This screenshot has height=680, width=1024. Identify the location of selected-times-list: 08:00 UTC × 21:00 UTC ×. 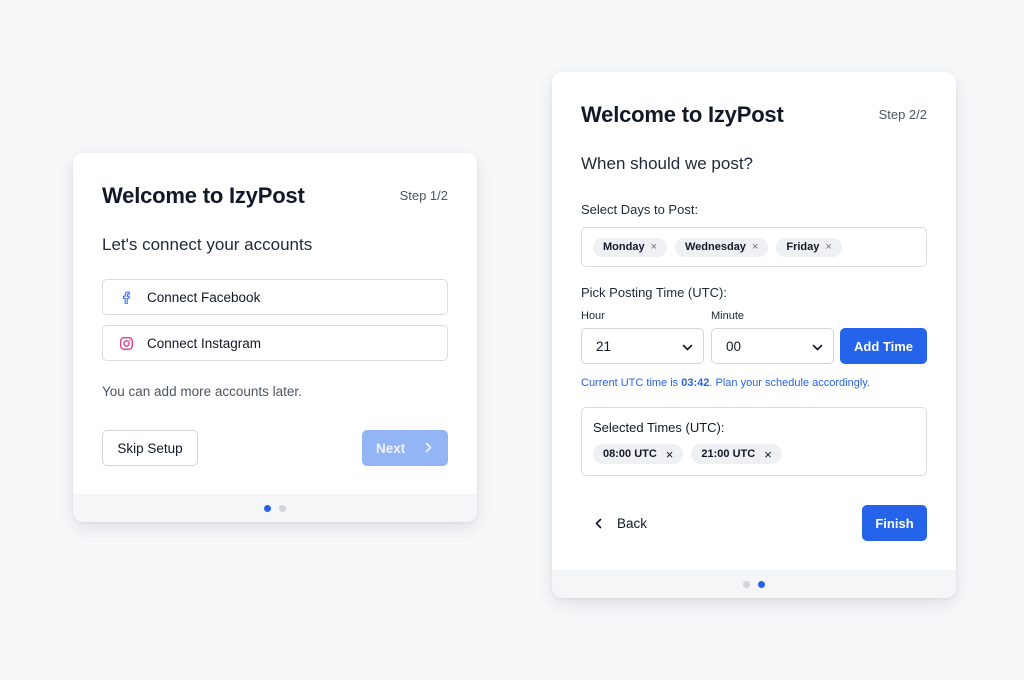
(754, 454).